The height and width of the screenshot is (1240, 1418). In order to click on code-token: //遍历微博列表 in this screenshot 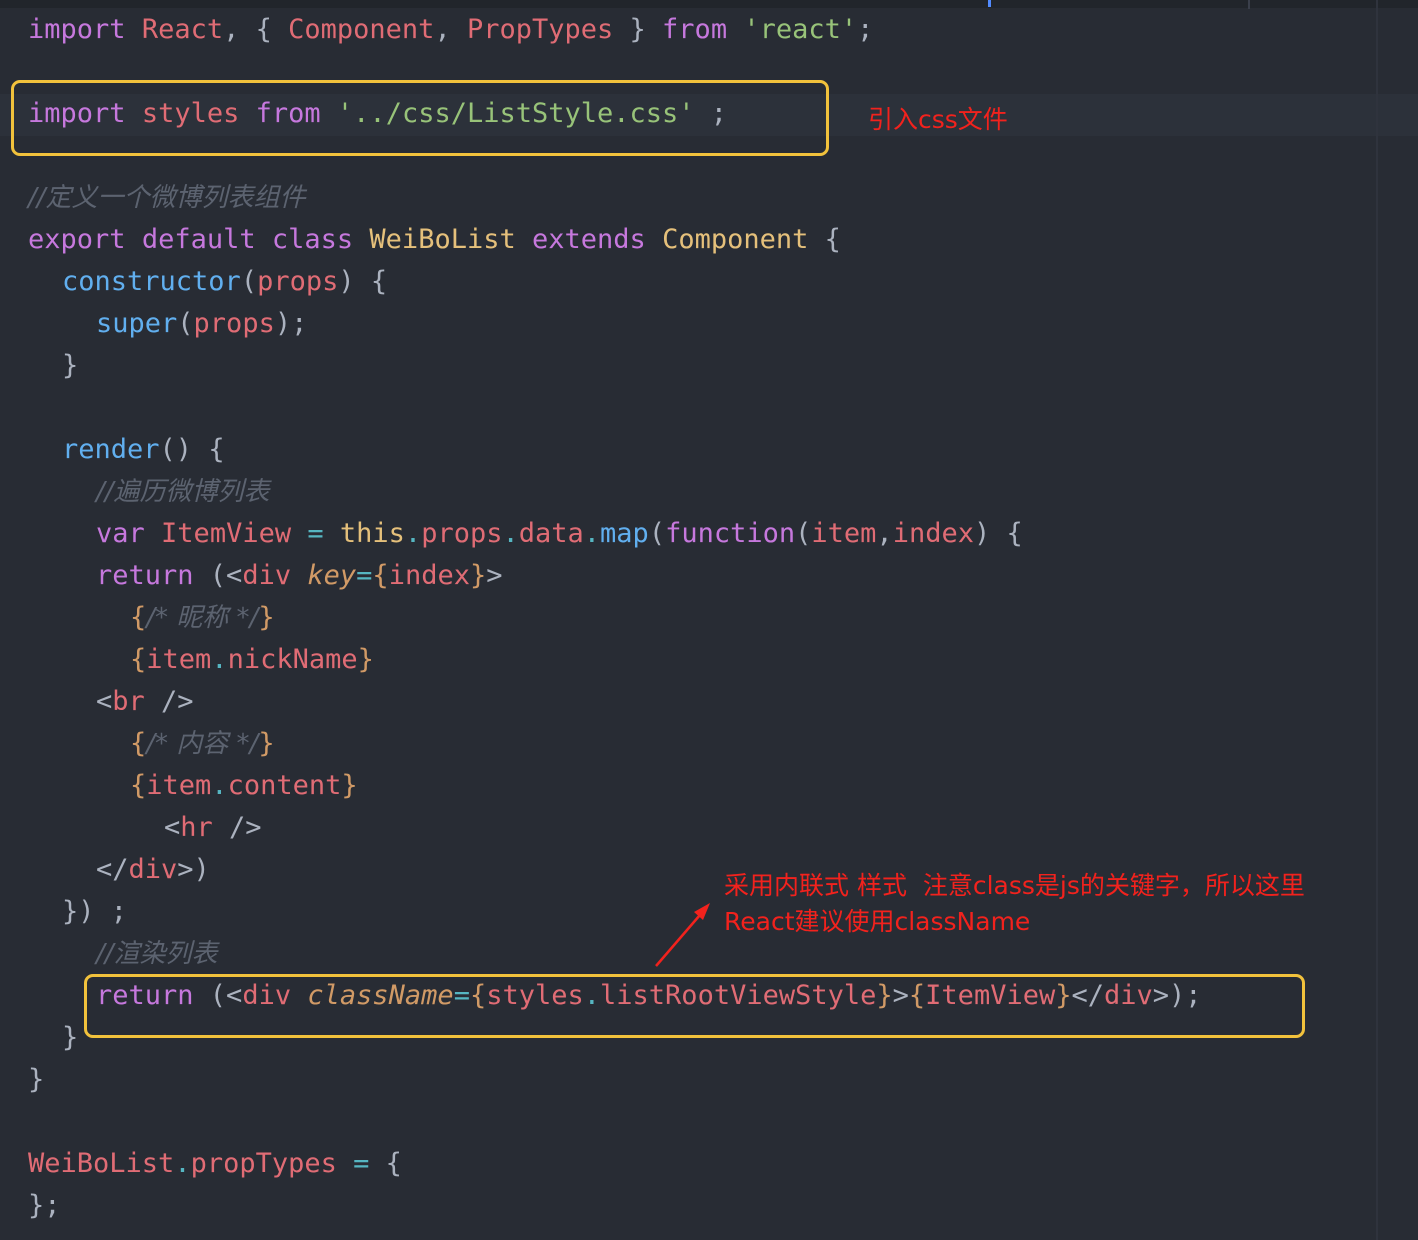, I will do `click(183, 492)`.